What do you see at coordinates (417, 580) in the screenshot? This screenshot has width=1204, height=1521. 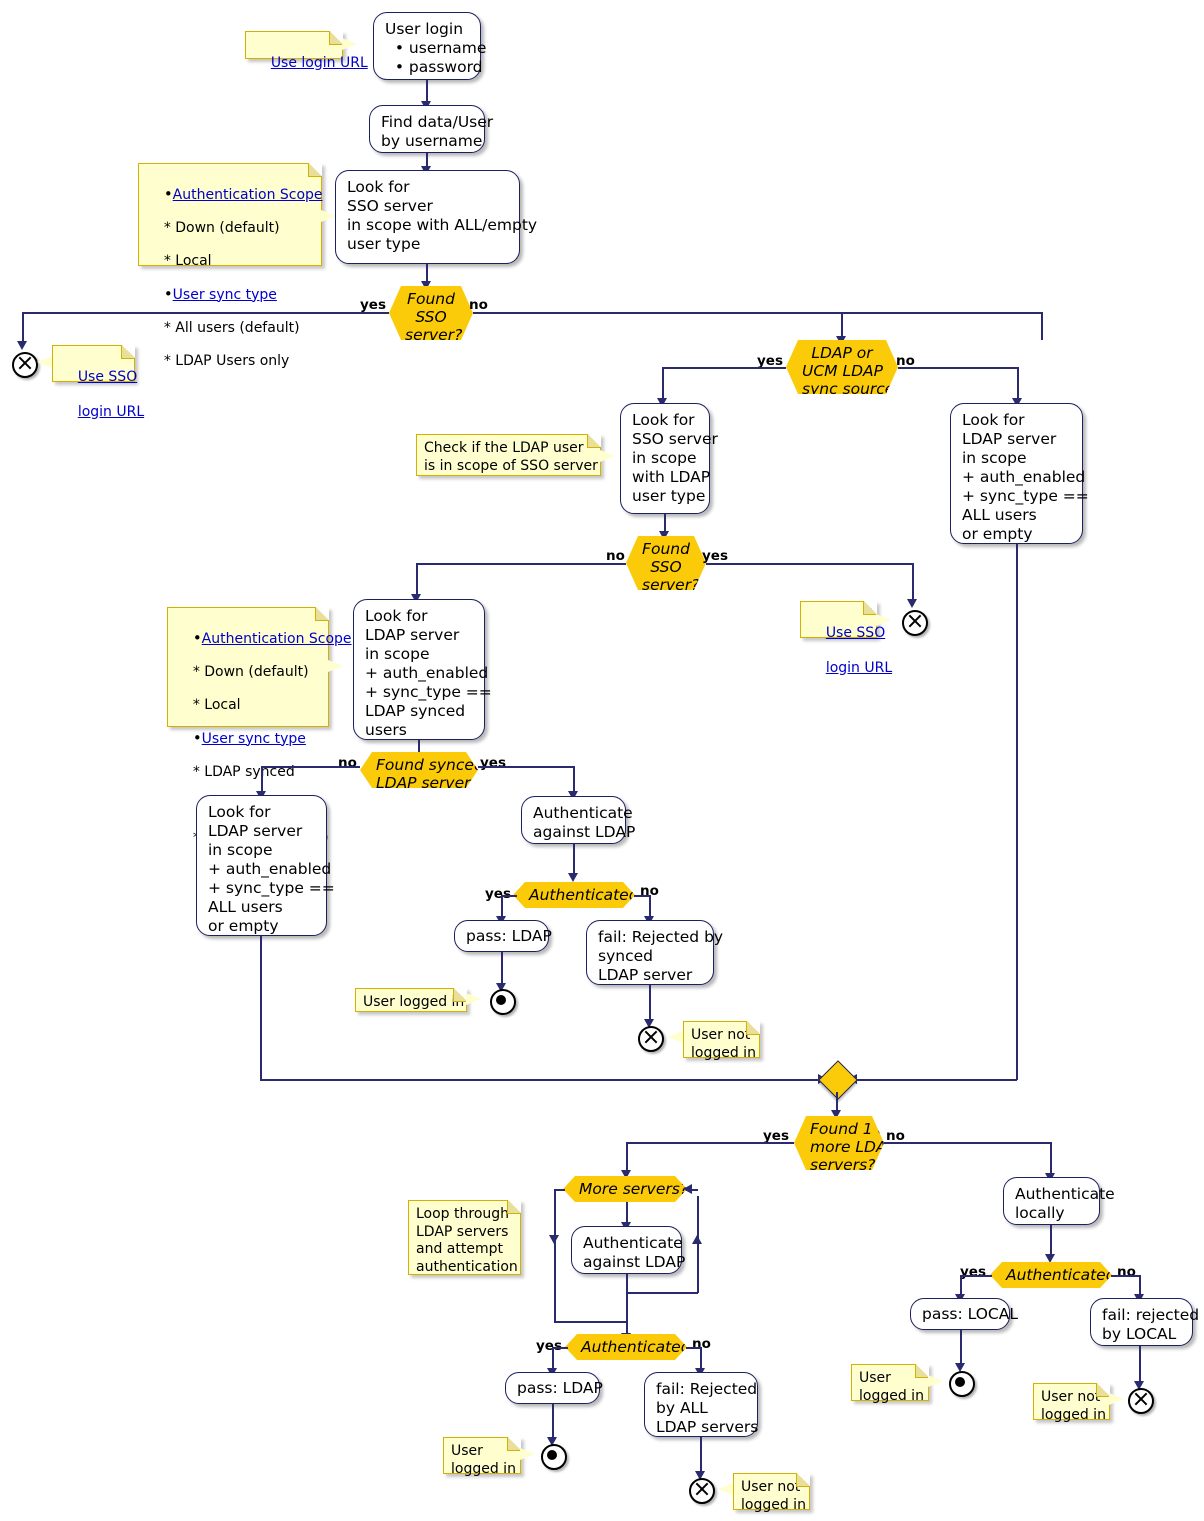 I see `connector-dec3-no-v` at bounding box center [417, 580].